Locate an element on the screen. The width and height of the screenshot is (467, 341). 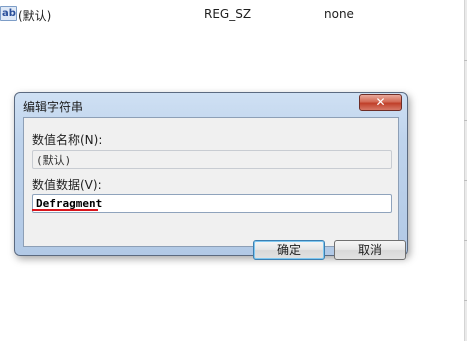
registry-value-data: none is located at coordinates (339, 14).